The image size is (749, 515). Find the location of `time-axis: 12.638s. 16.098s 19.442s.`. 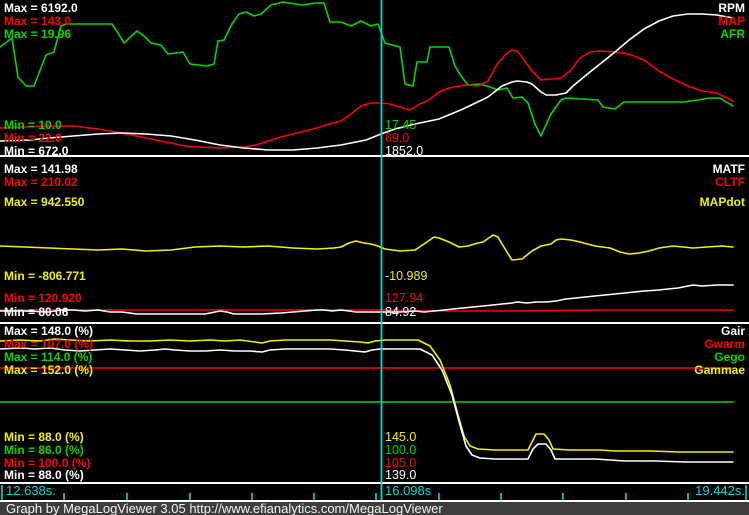

time-axis: 12.638s. 16.098s 19.442s. is located at coordinates (374, 492).